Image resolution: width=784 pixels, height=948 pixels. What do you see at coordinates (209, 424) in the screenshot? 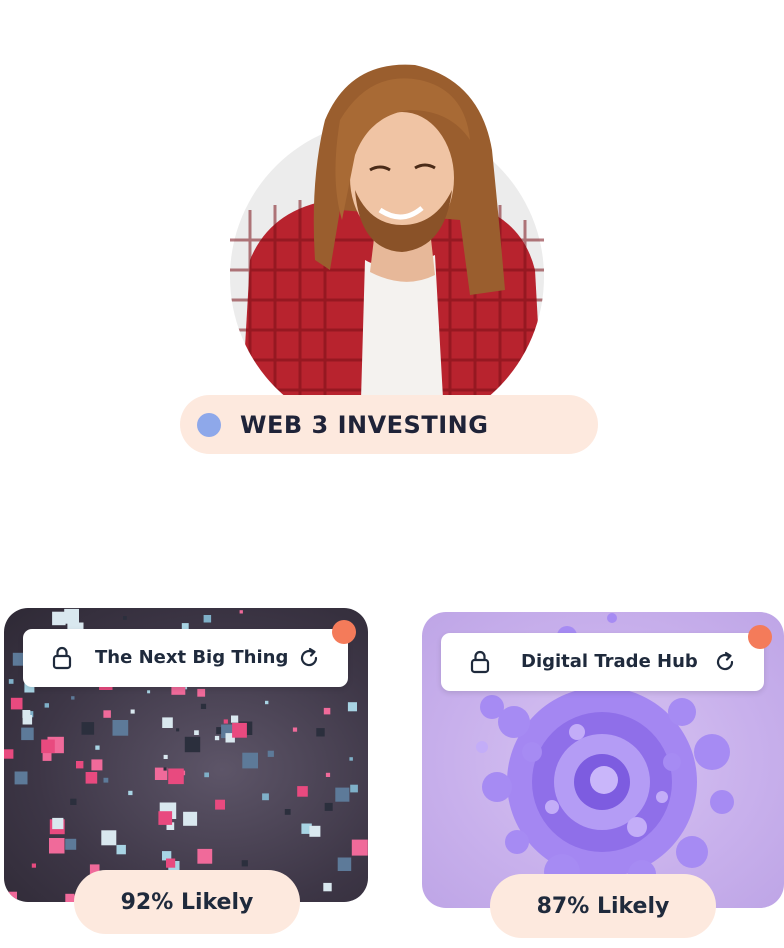
I see `status-dot` at bounding box center [209, 424].